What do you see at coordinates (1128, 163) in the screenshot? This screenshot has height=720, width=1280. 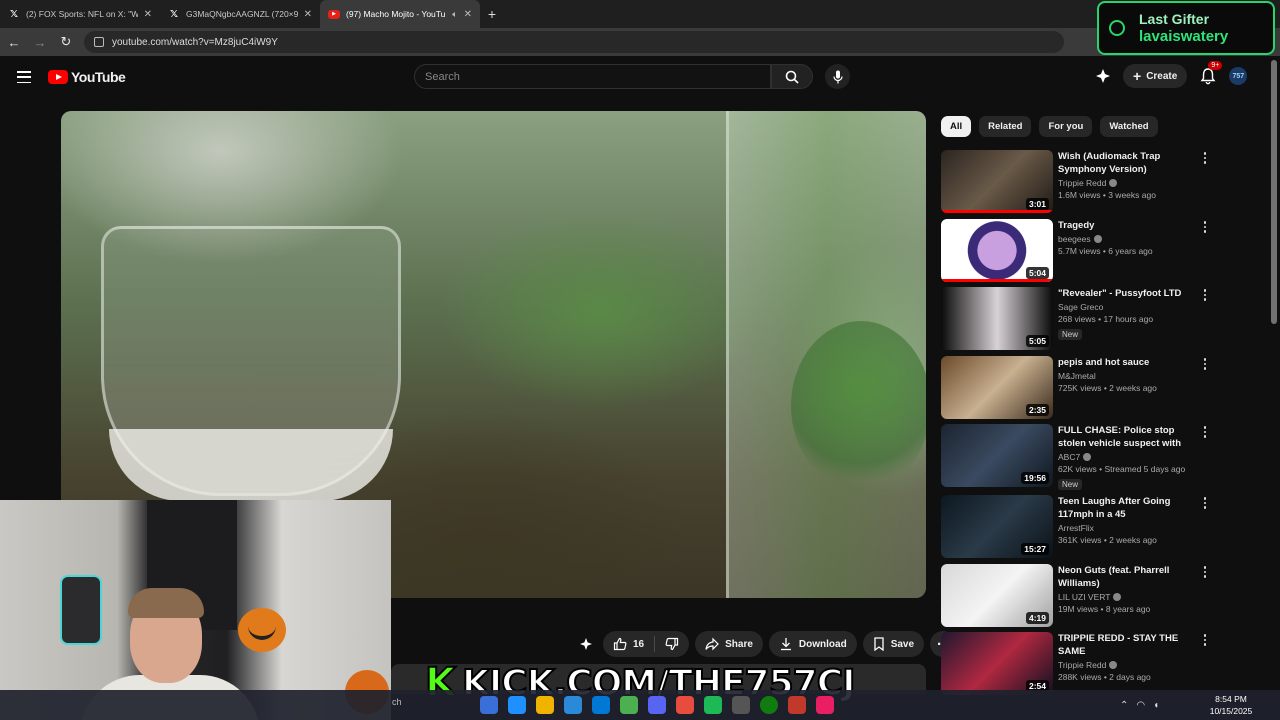 I see `video-title: Wish (Audiomack Trap Symphony Version)` at bounding box center [1128, 163].